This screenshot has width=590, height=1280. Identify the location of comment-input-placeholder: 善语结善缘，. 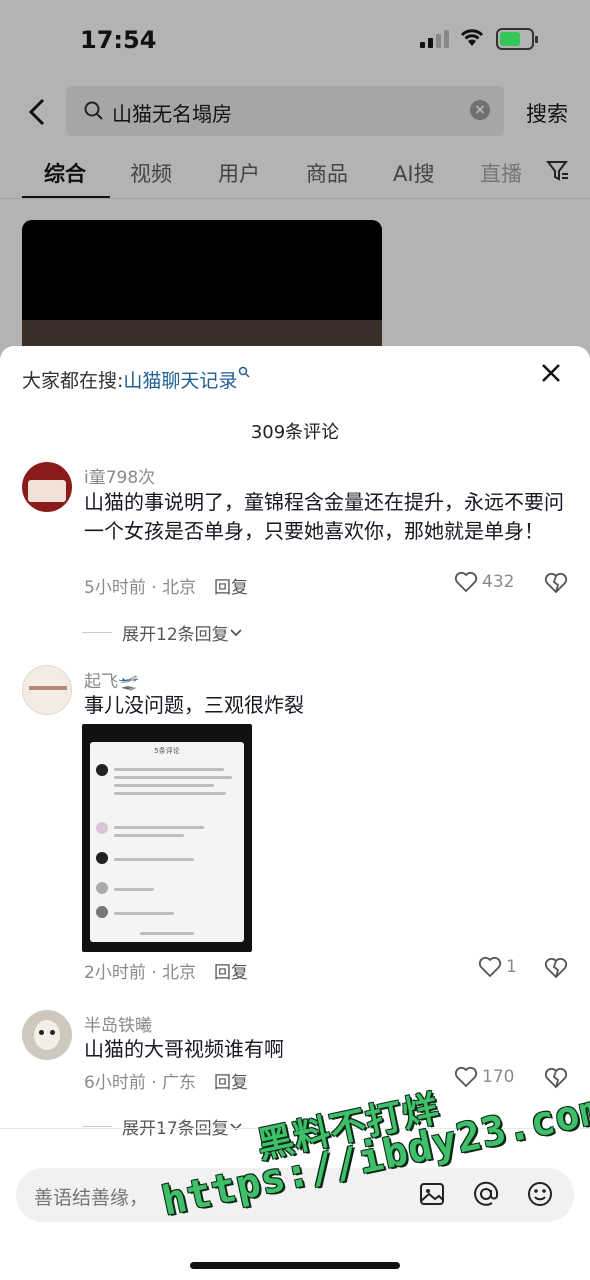
(91, 1198).